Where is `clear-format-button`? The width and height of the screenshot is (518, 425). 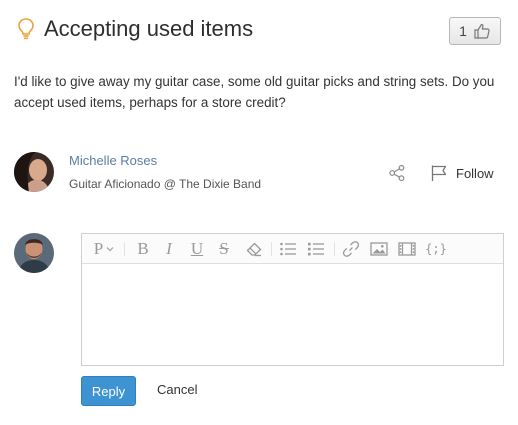 clear-format-button is located at coordinates (254, 249).